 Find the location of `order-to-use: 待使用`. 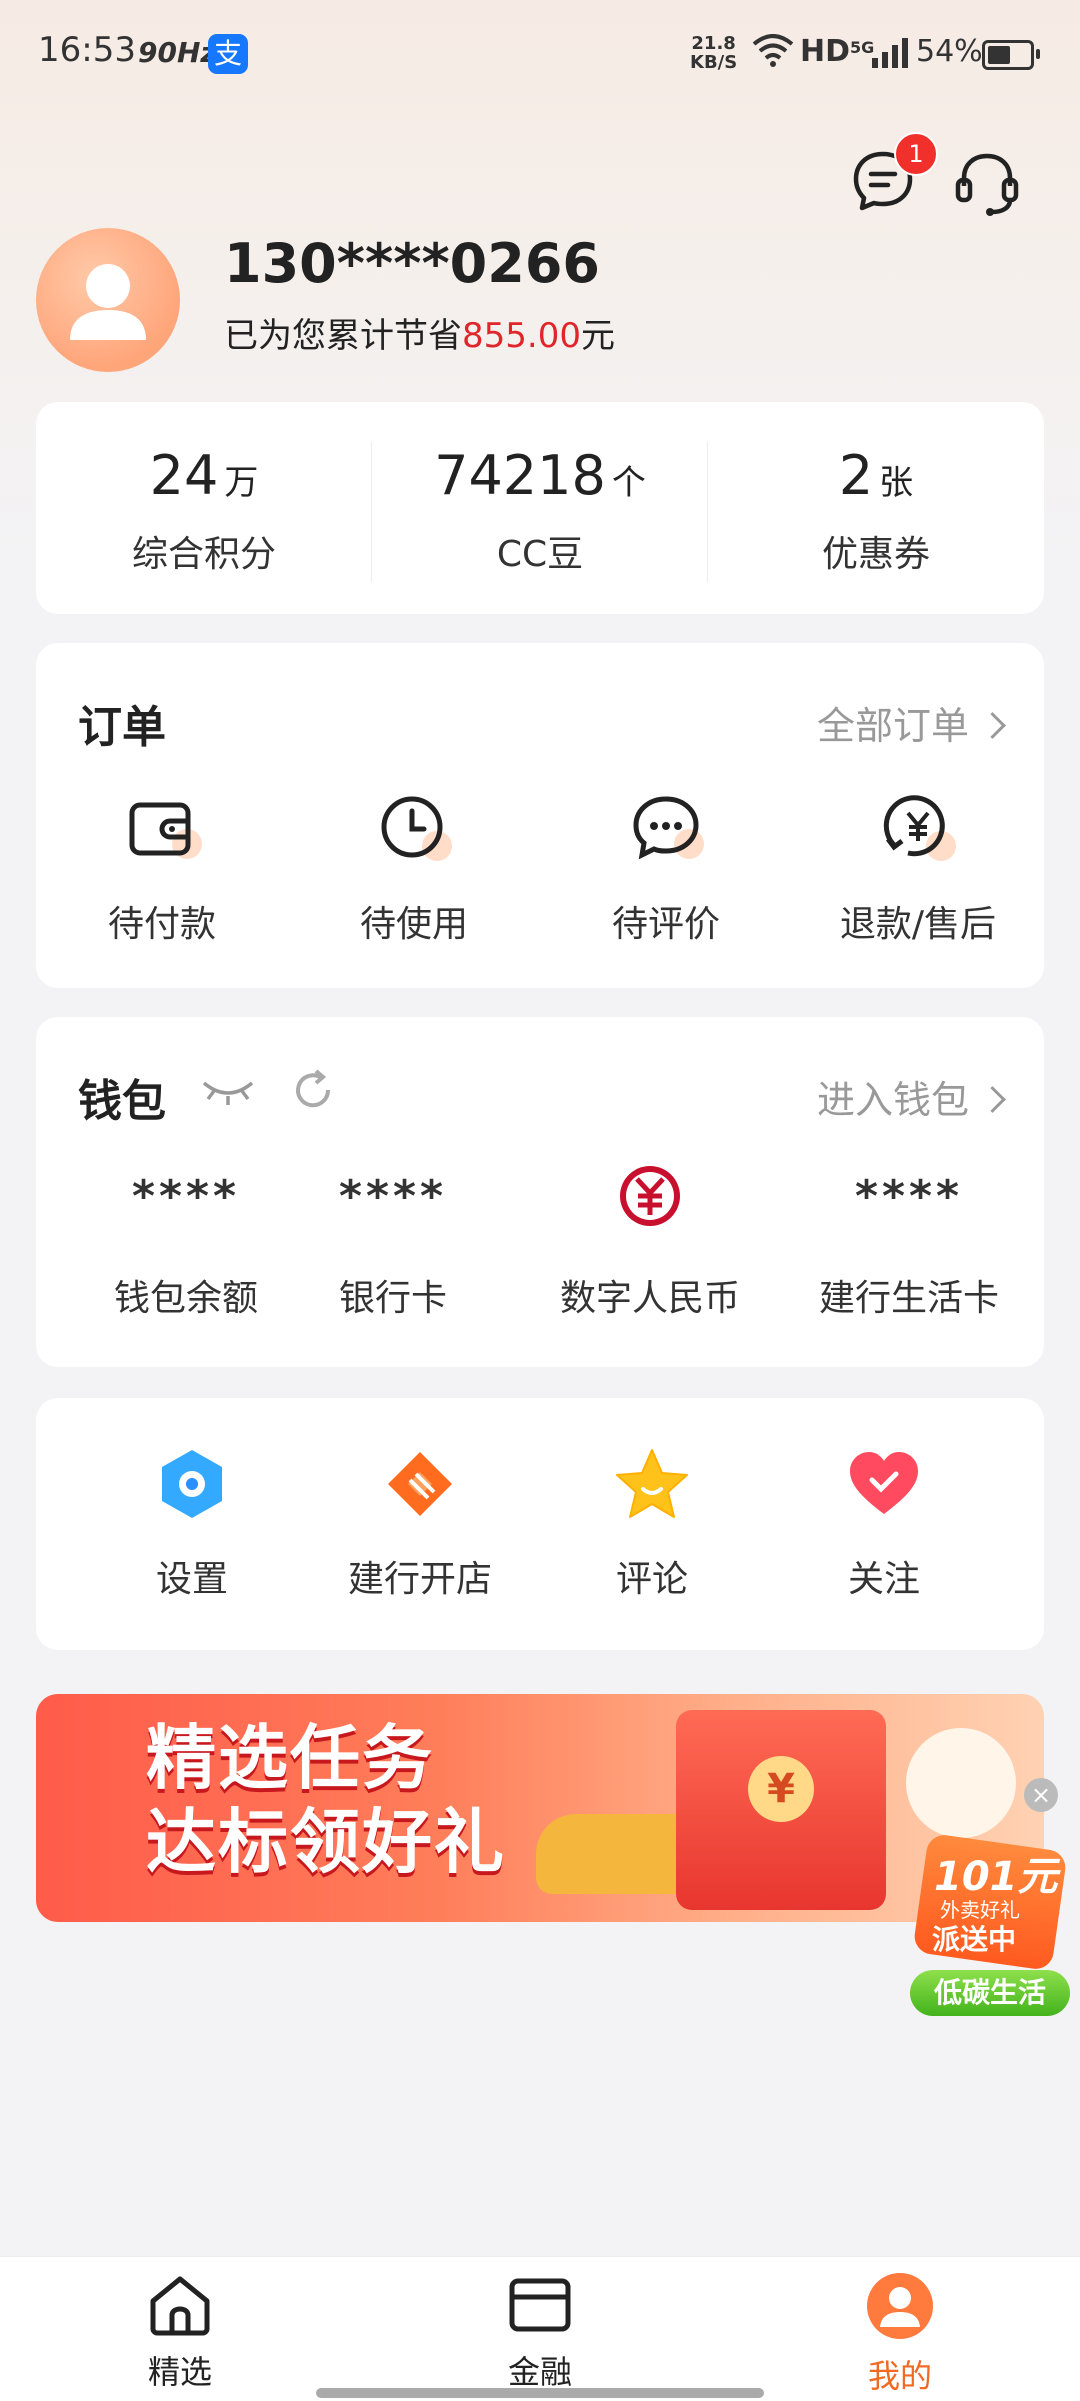

order-to-use: 待使用 is located at coordinates (414, 868).